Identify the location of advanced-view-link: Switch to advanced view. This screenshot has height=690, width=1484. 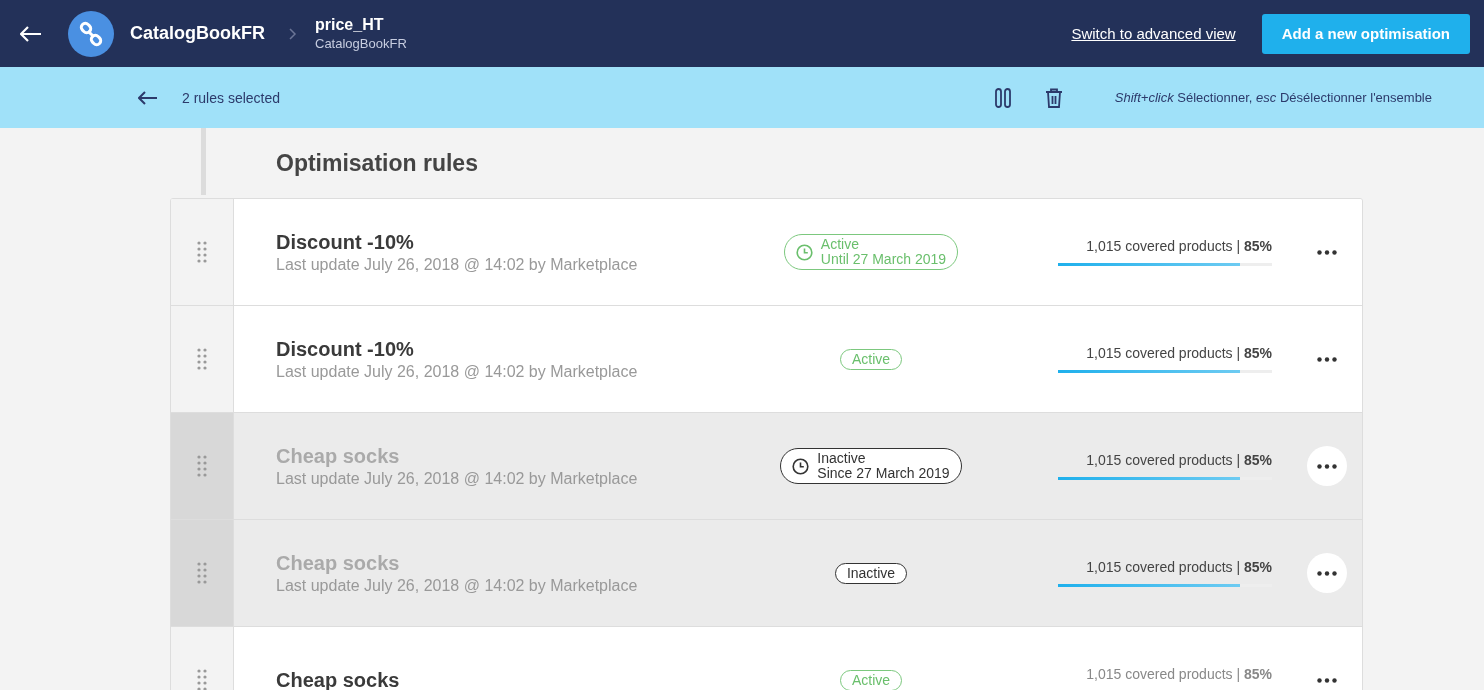
(1153, 33).